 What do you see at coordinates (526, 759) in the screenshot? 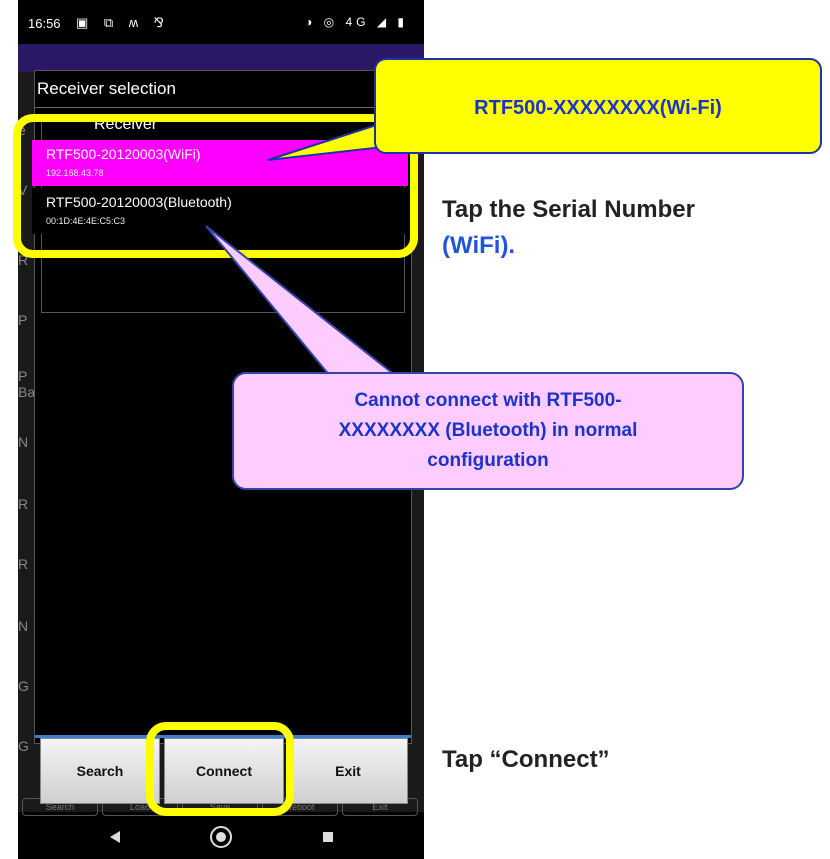
I see `instruction-tap-connect: Tap “Connect”` at bounding box center [526, 759].